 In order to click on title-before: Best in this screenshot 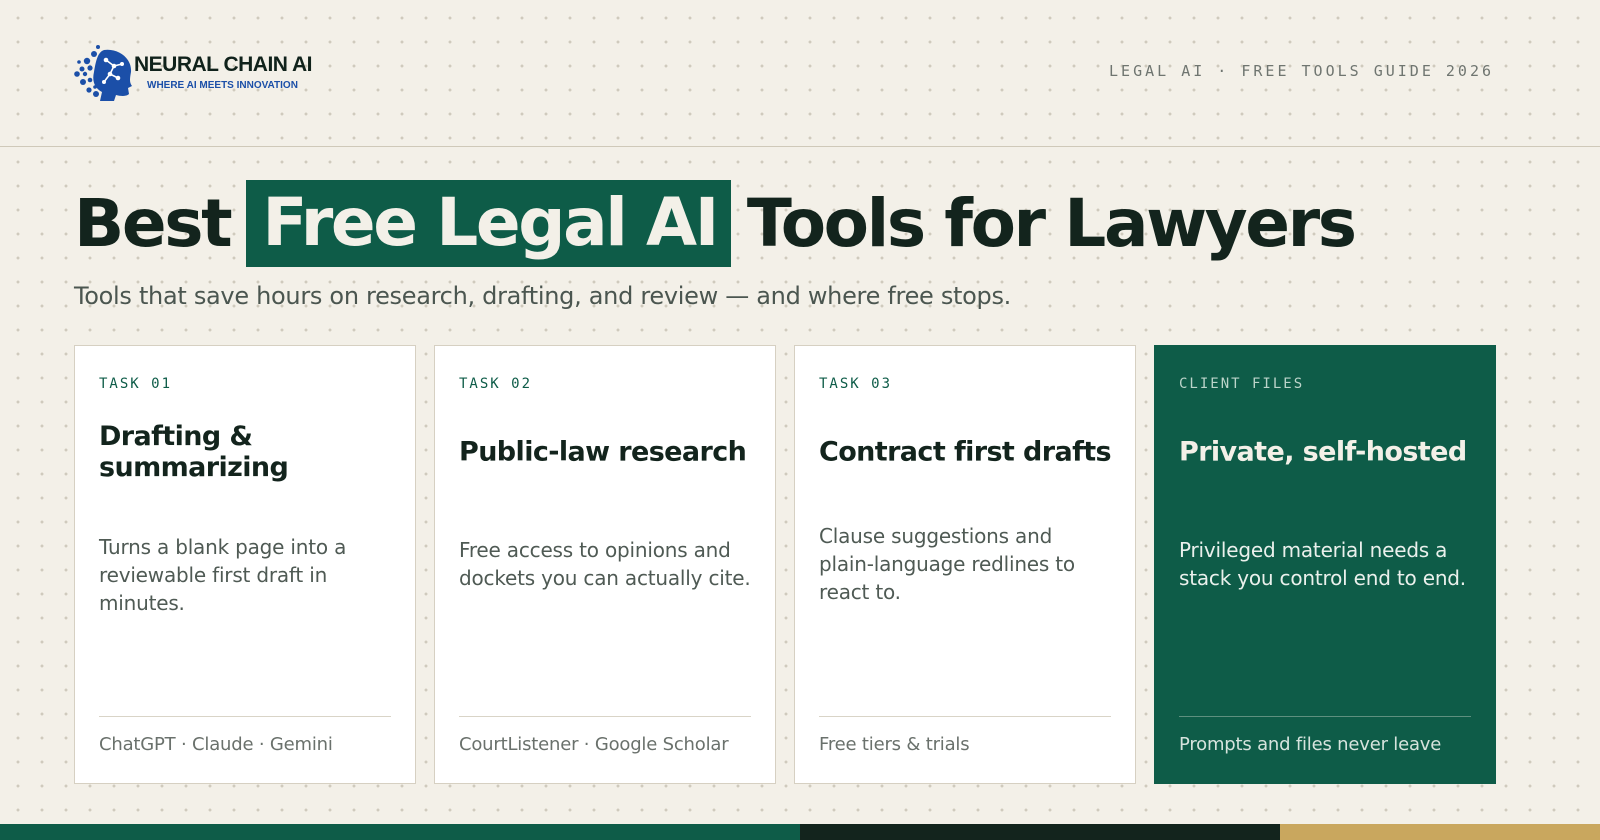, I will do `click(153, 223)`.